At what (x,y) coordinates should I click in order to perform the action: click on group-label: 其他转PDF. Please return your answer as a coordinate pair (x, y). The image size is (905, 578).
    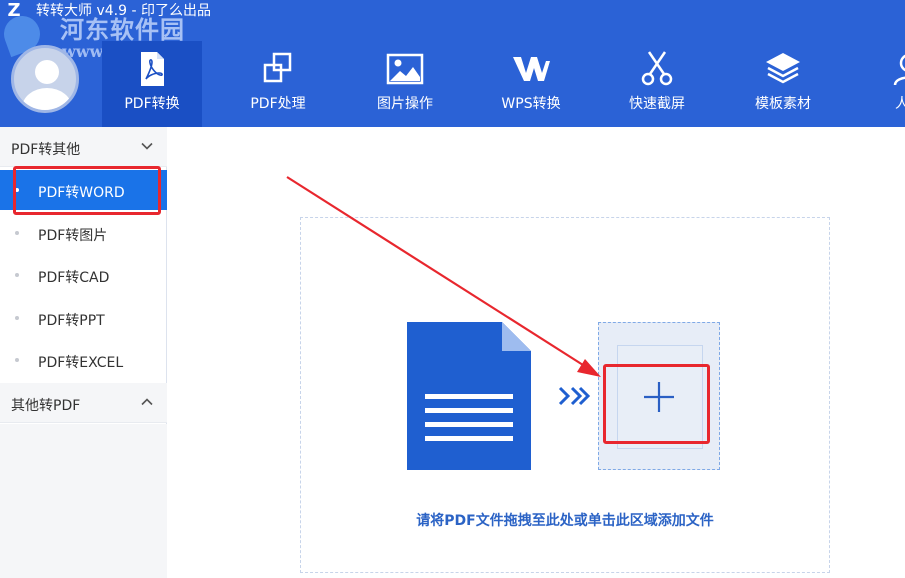
    Looking at the image, I should click on (46, 406).